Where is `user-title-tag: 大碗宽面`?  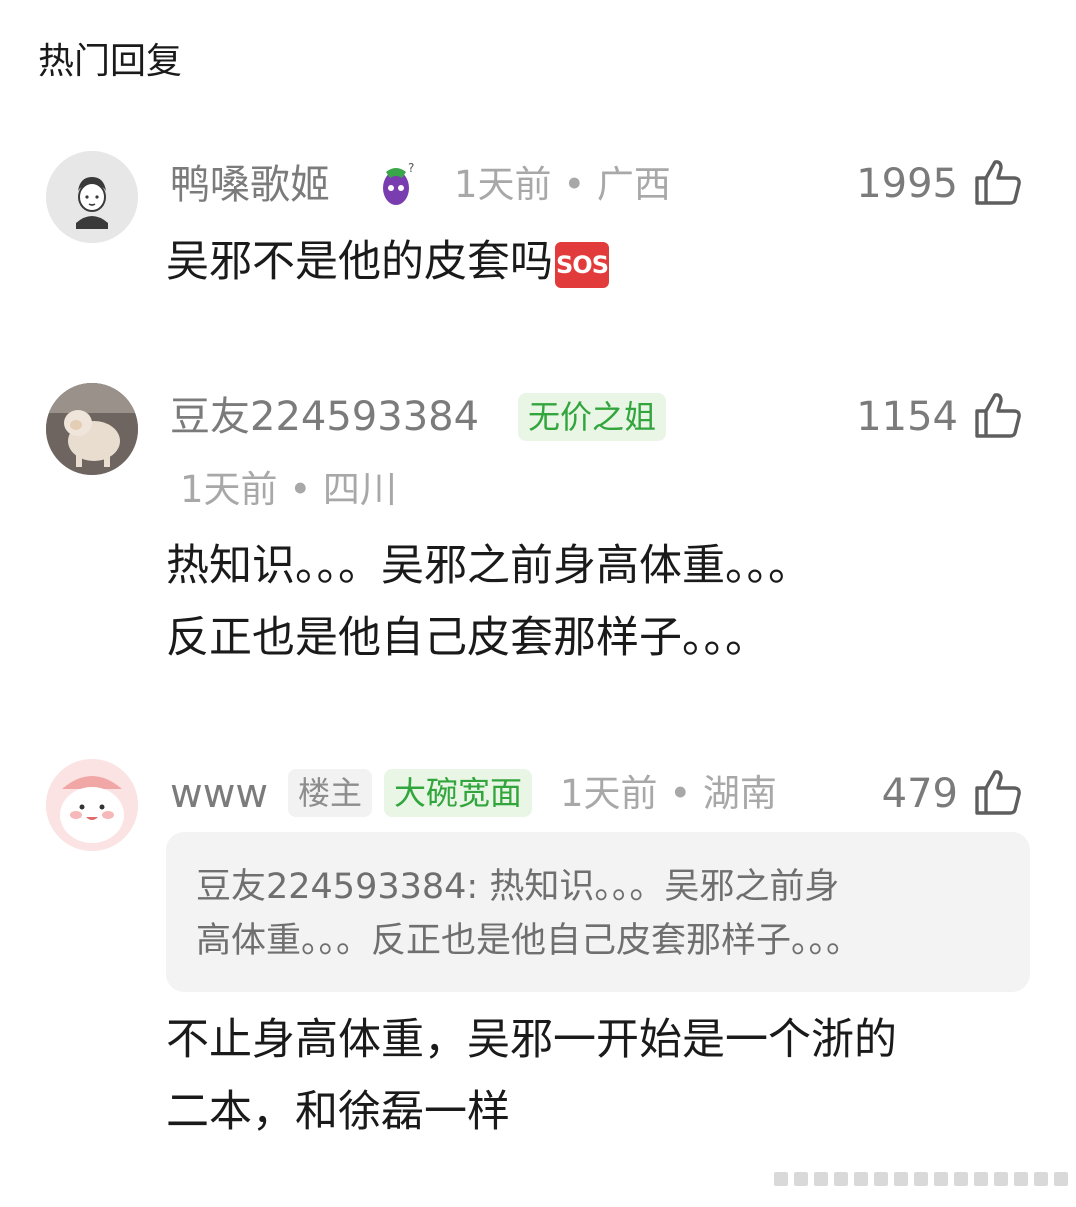 user-title-tag: 大碗宽面 is located at coordinates (458, 793).